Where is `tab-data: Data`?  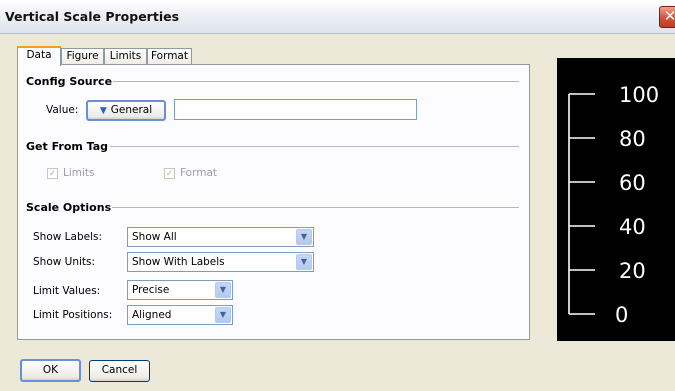
tab-data: Data is located at coordinates (39, 56).